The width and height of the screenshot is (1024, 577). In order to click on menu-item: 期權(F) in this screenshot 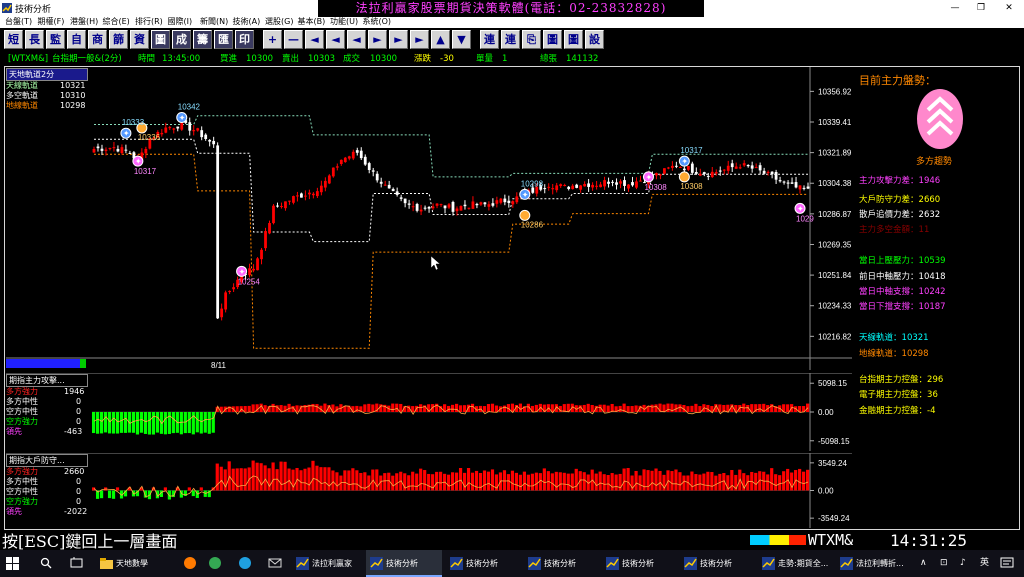, I will do `click(51, 22)`.